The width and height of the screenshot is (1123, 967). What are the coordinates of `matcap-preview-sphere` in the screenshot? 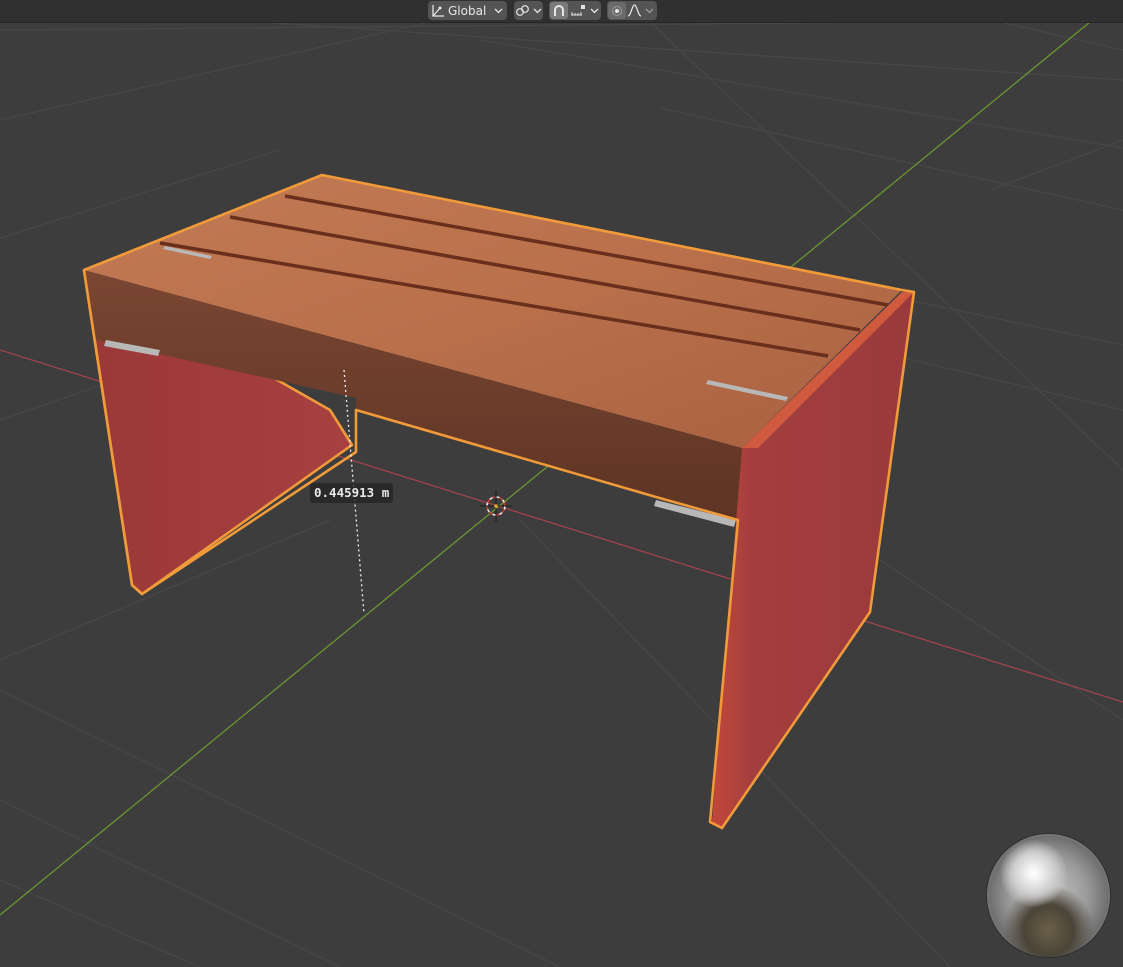 It's located at (1048, 895).